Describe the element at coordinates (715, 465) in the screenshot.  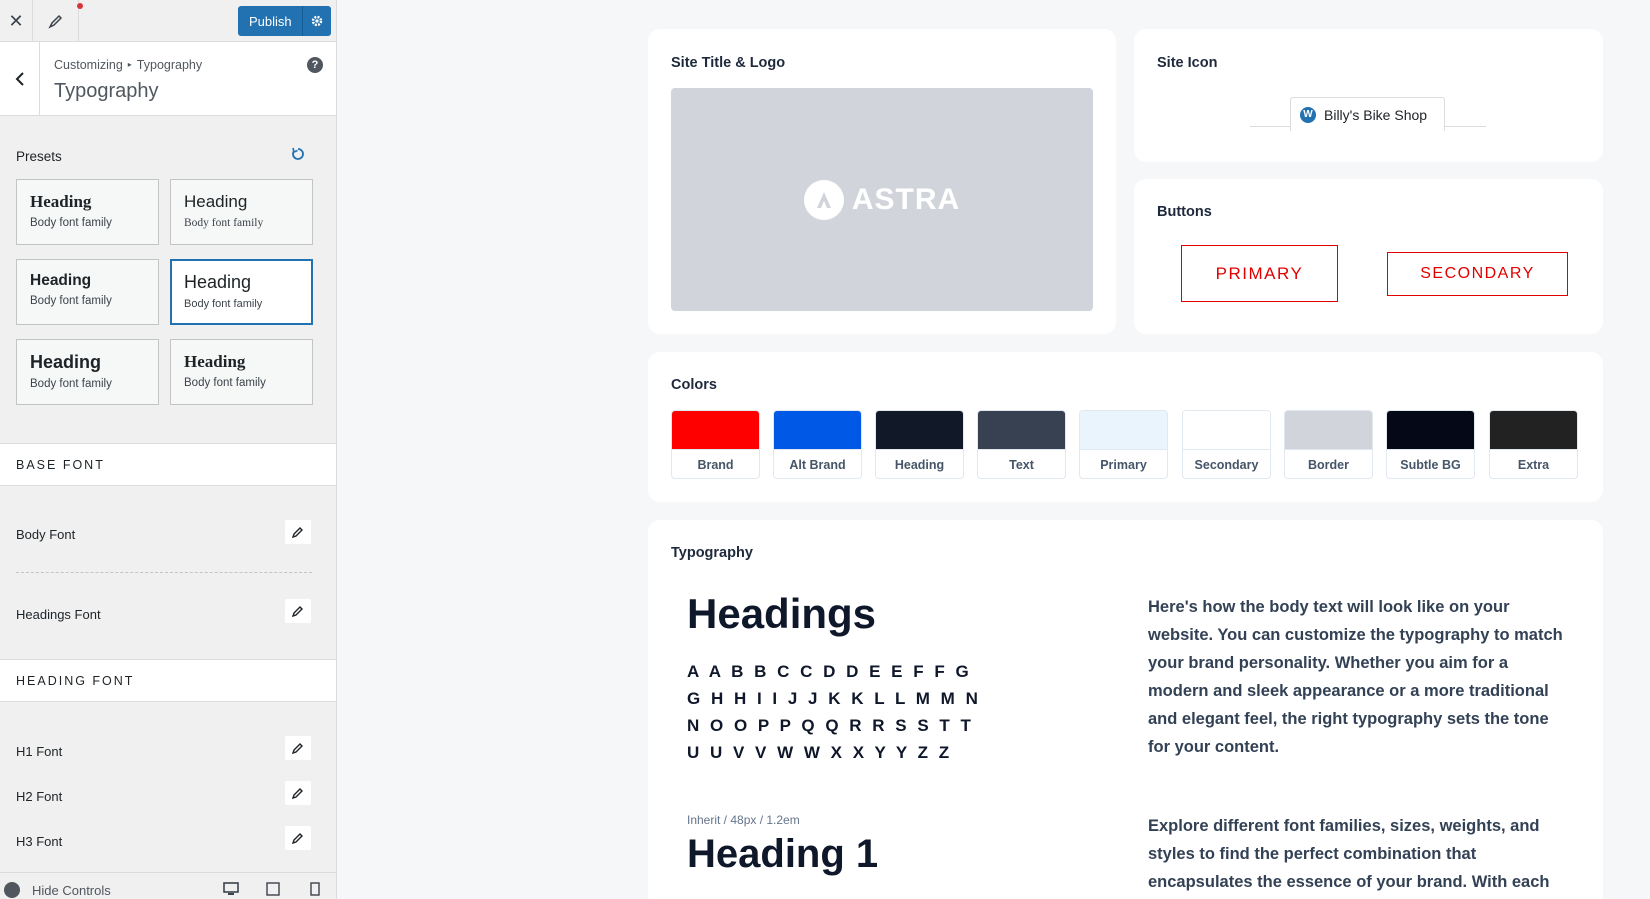
I see `swatch-name: Brand` at that location.